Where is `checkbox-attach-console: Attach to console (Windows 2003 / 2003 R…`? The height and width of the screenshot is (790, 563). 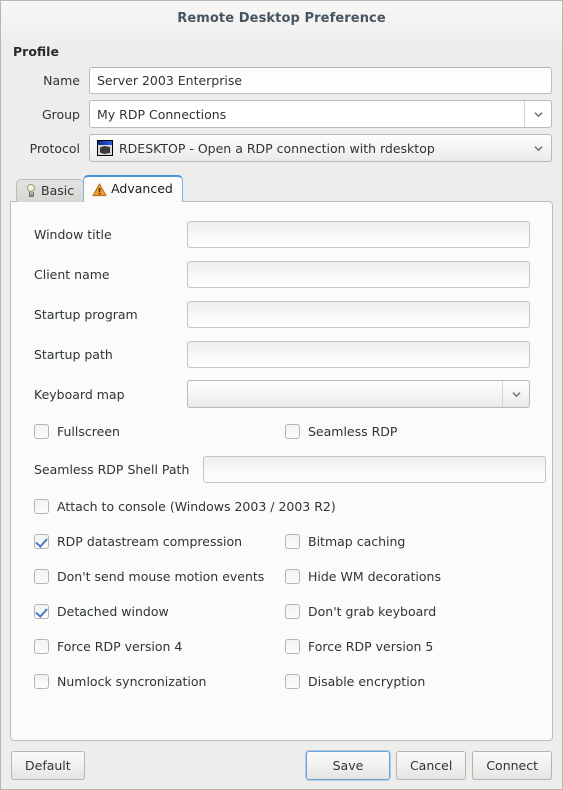 checkbox-attach-console: Attach to console (Windows 2003 / 2003 R… is located at coordinates (281, 506).